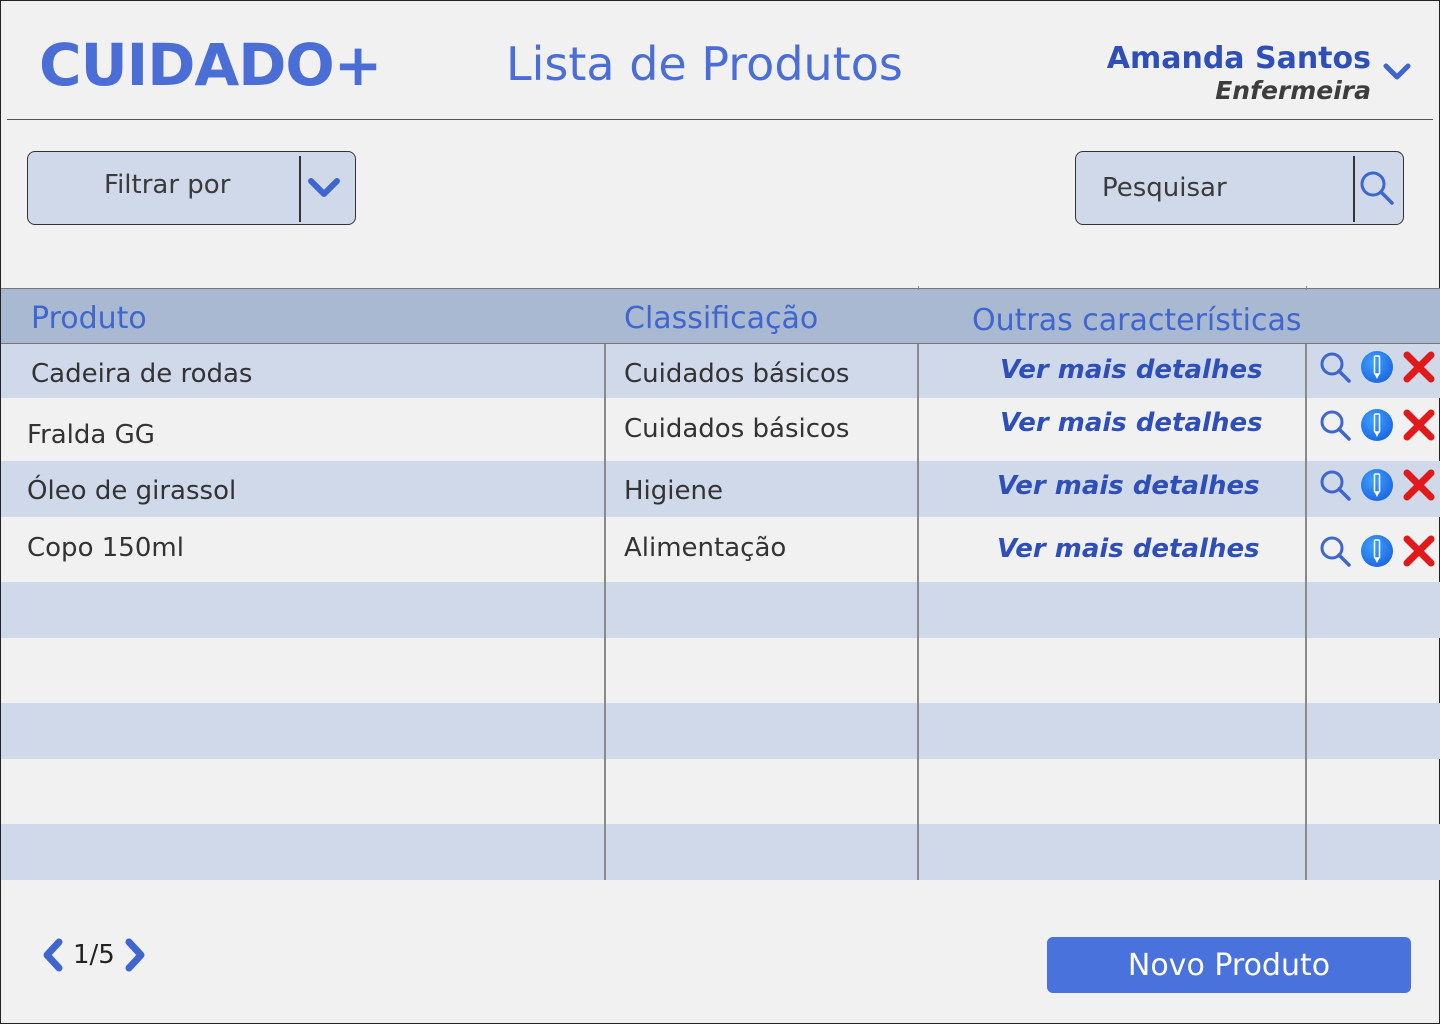  Describe the element at coordinates (720, 119) in the screenshot. I see `header-divider` at that location.